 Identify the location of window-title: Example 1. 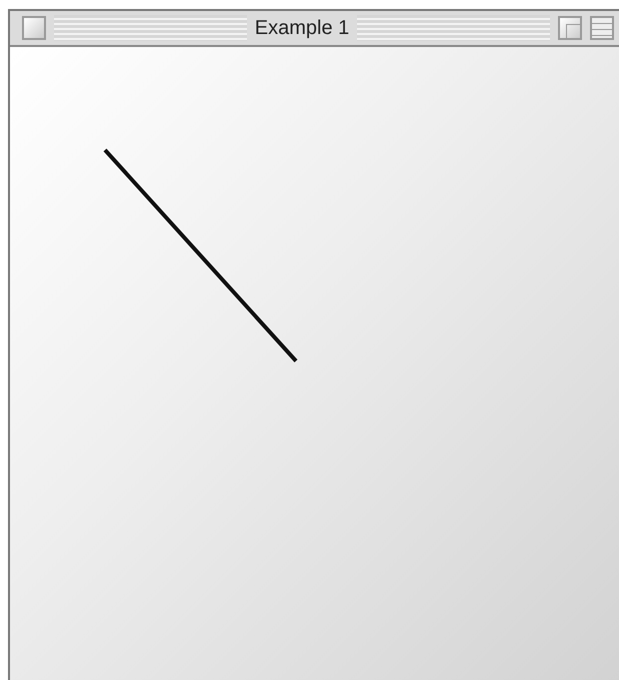
(302, 28).